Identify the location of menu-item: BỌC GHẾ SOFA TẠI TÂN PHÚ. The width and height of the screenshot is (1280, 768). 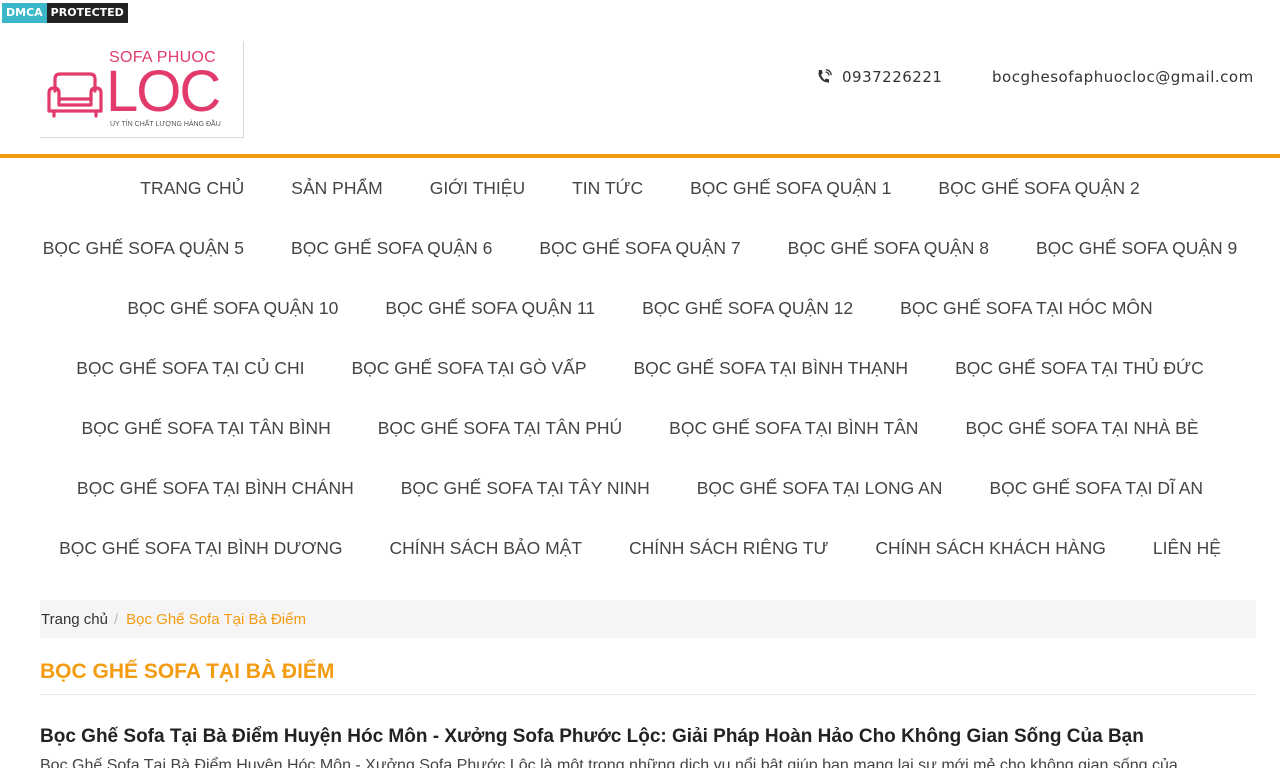
(500, 428).